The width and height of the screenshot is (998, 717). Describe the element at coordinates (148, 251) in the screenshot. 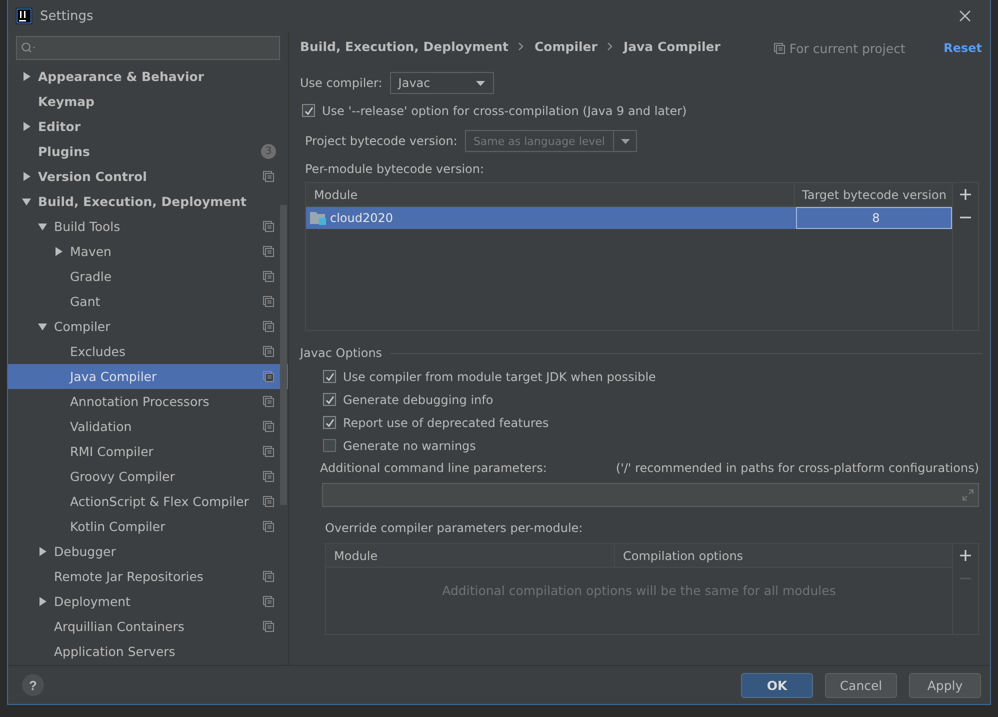

I see `sidebar-item: Maven` at that location.